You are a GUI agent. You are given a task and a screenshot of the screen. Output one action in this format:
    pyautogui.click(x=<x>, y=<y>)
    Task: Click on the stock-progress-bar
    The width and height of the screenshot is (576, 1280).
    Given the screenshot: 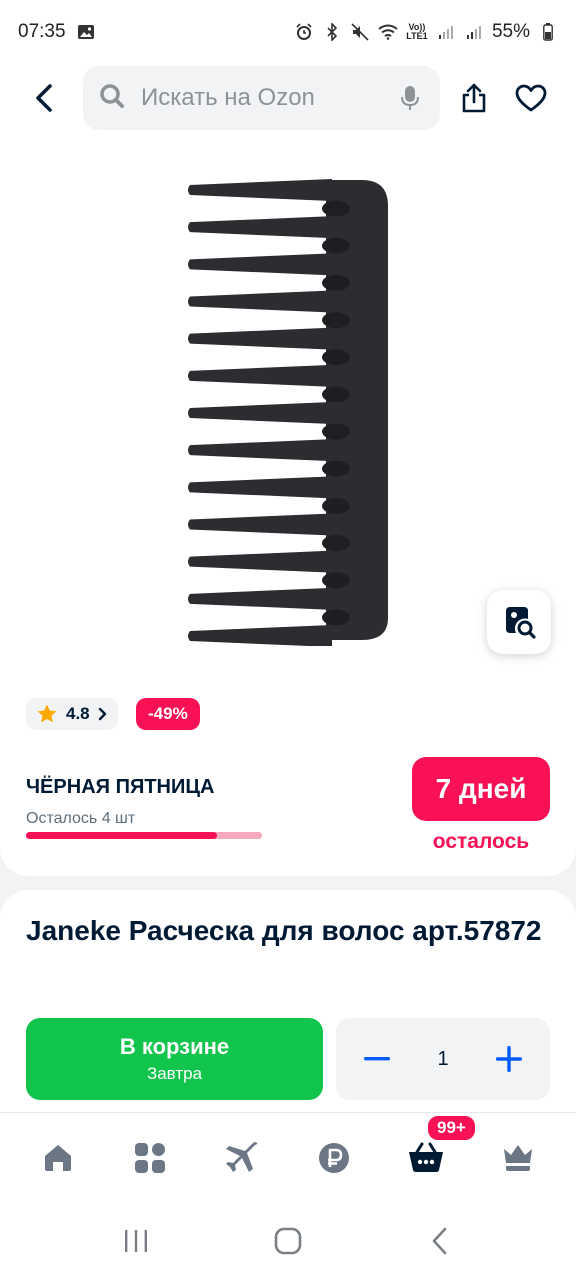 What is the action you would take?
    pyautogui.click(x=144, y=835)
    